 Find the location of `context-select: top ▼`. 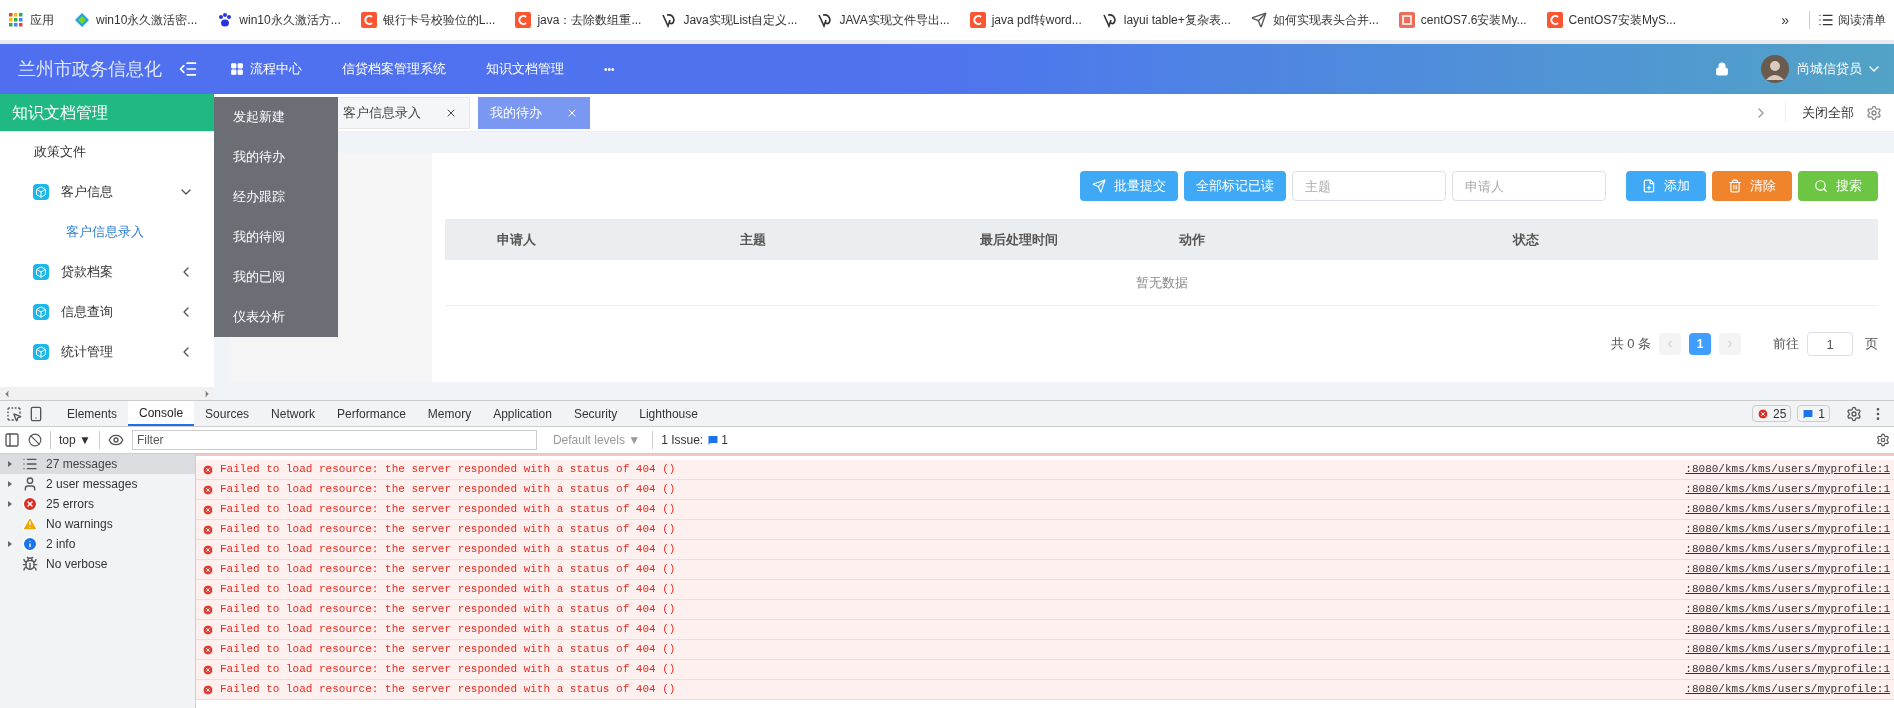

context-select: top ▼ is located at coordinates (75, 440).